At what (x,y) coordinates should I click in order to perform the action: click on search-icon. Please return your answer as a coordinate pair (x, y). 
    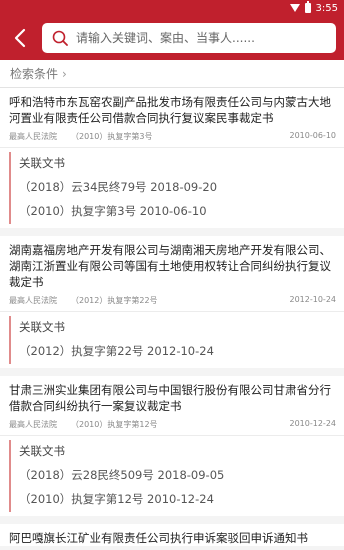
    Looking at the image, I should click on (60, 38).